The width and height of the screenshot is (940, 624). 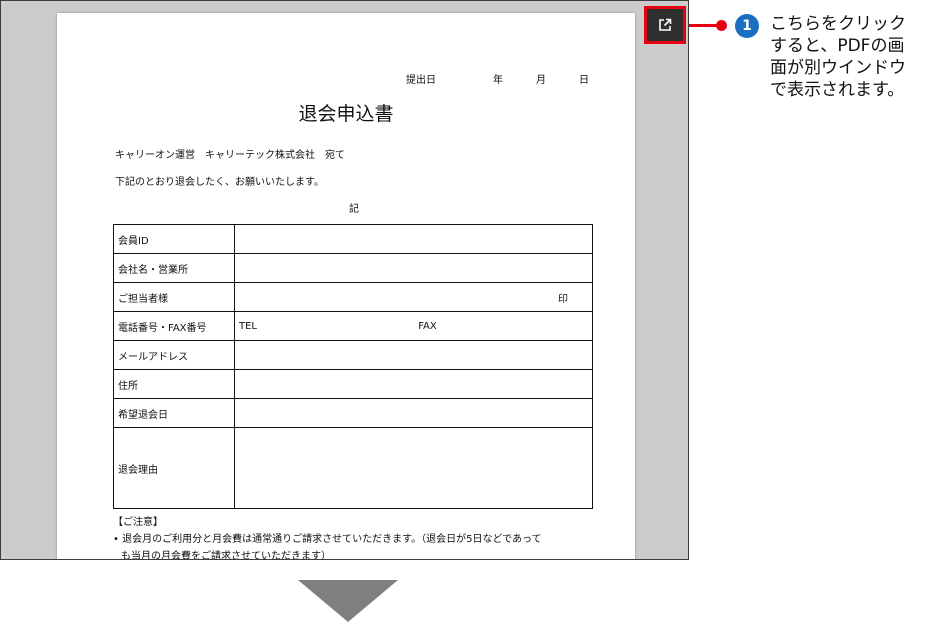 I want to click on row-value-contact-person: 印, so click(x=413, y=297).